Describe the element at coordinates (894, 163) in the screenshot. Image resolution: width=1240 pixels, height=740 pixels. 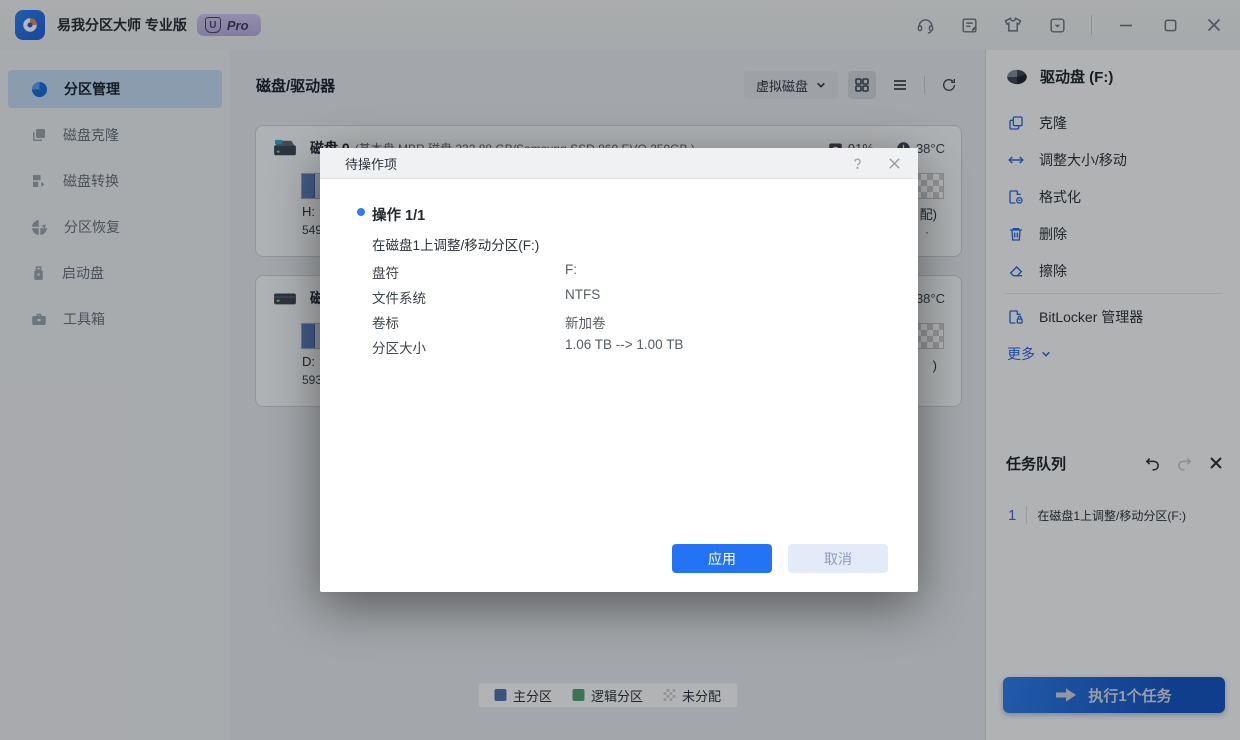
I see `dialog-close-icon` at that location.